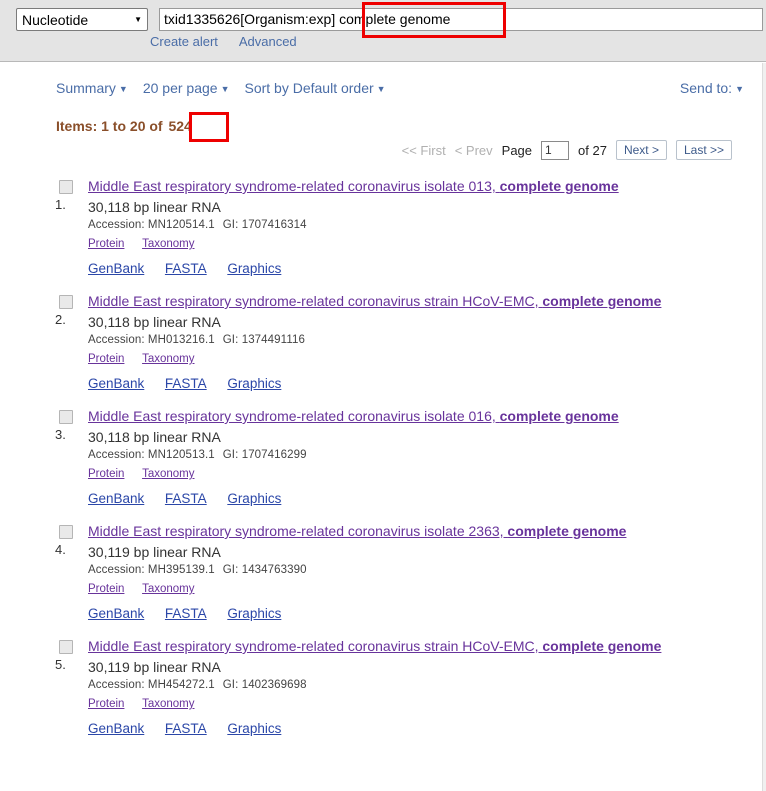 This screenshot has height=791, width=766. Describe the element at coordinates (641, 150) in the screenshot. I see `next-page-button: Next >` at that location.